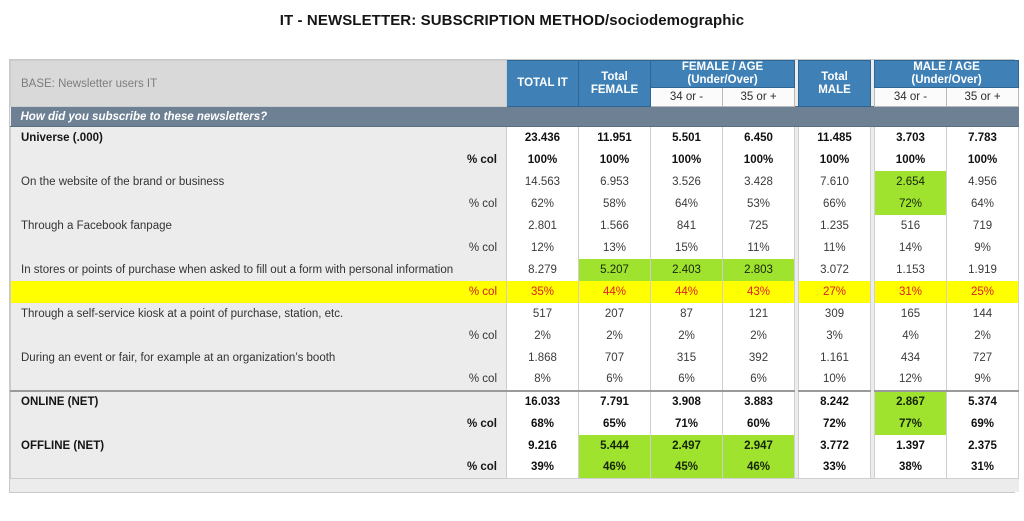 The height and width of the screenshot is (521, 1024). Describe the element at coordinates (758, 225) in the screenshot. I see `cell-count: 725` at that location.